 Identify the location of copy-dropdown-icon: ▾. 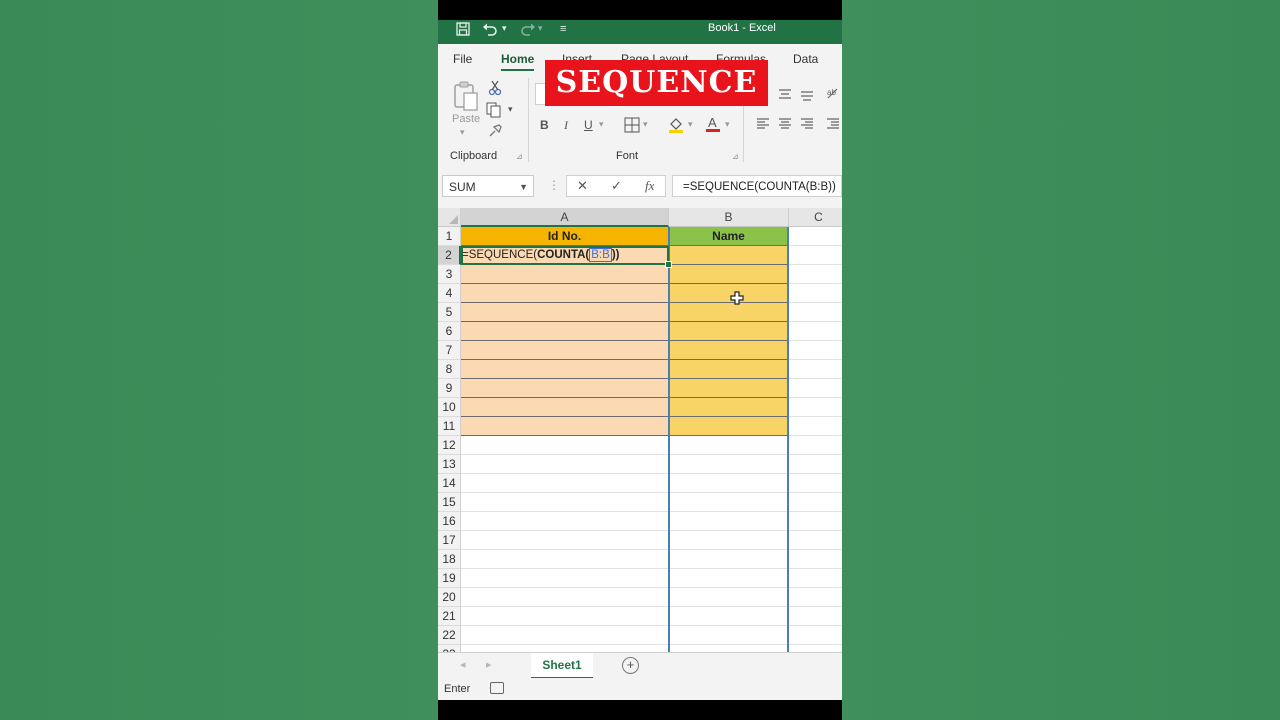
(510, 109).